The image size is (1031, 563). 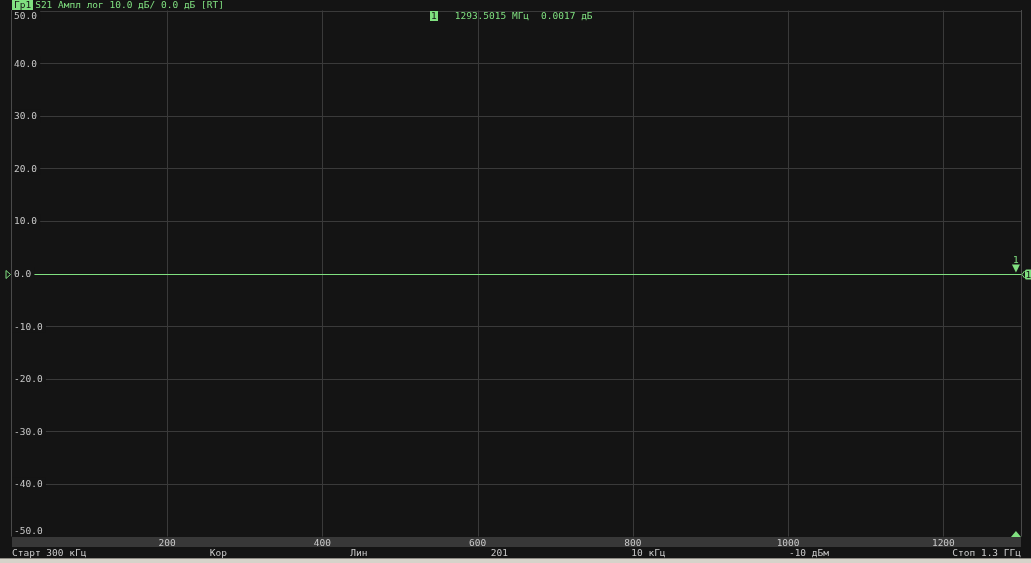 What do you see at coordinates (25, 221) in the screenshot?
I see `y-axis-label: 10.0` at bounding box center [25, 221].